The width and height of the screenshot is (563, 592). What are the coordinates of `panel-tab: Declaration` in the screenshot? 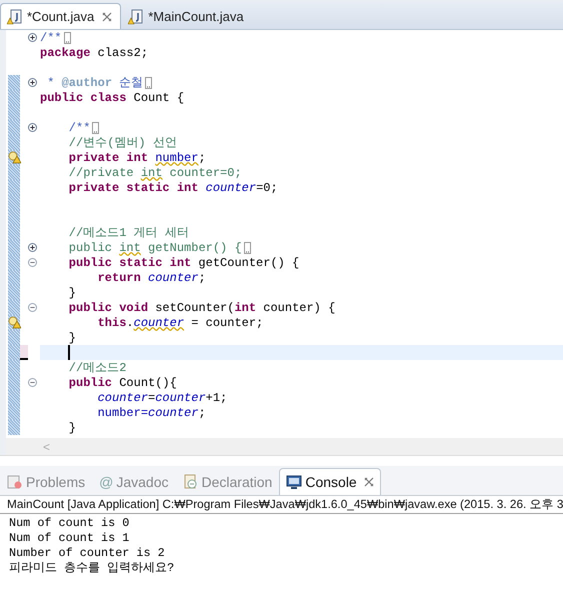 It's located at (228, 481).